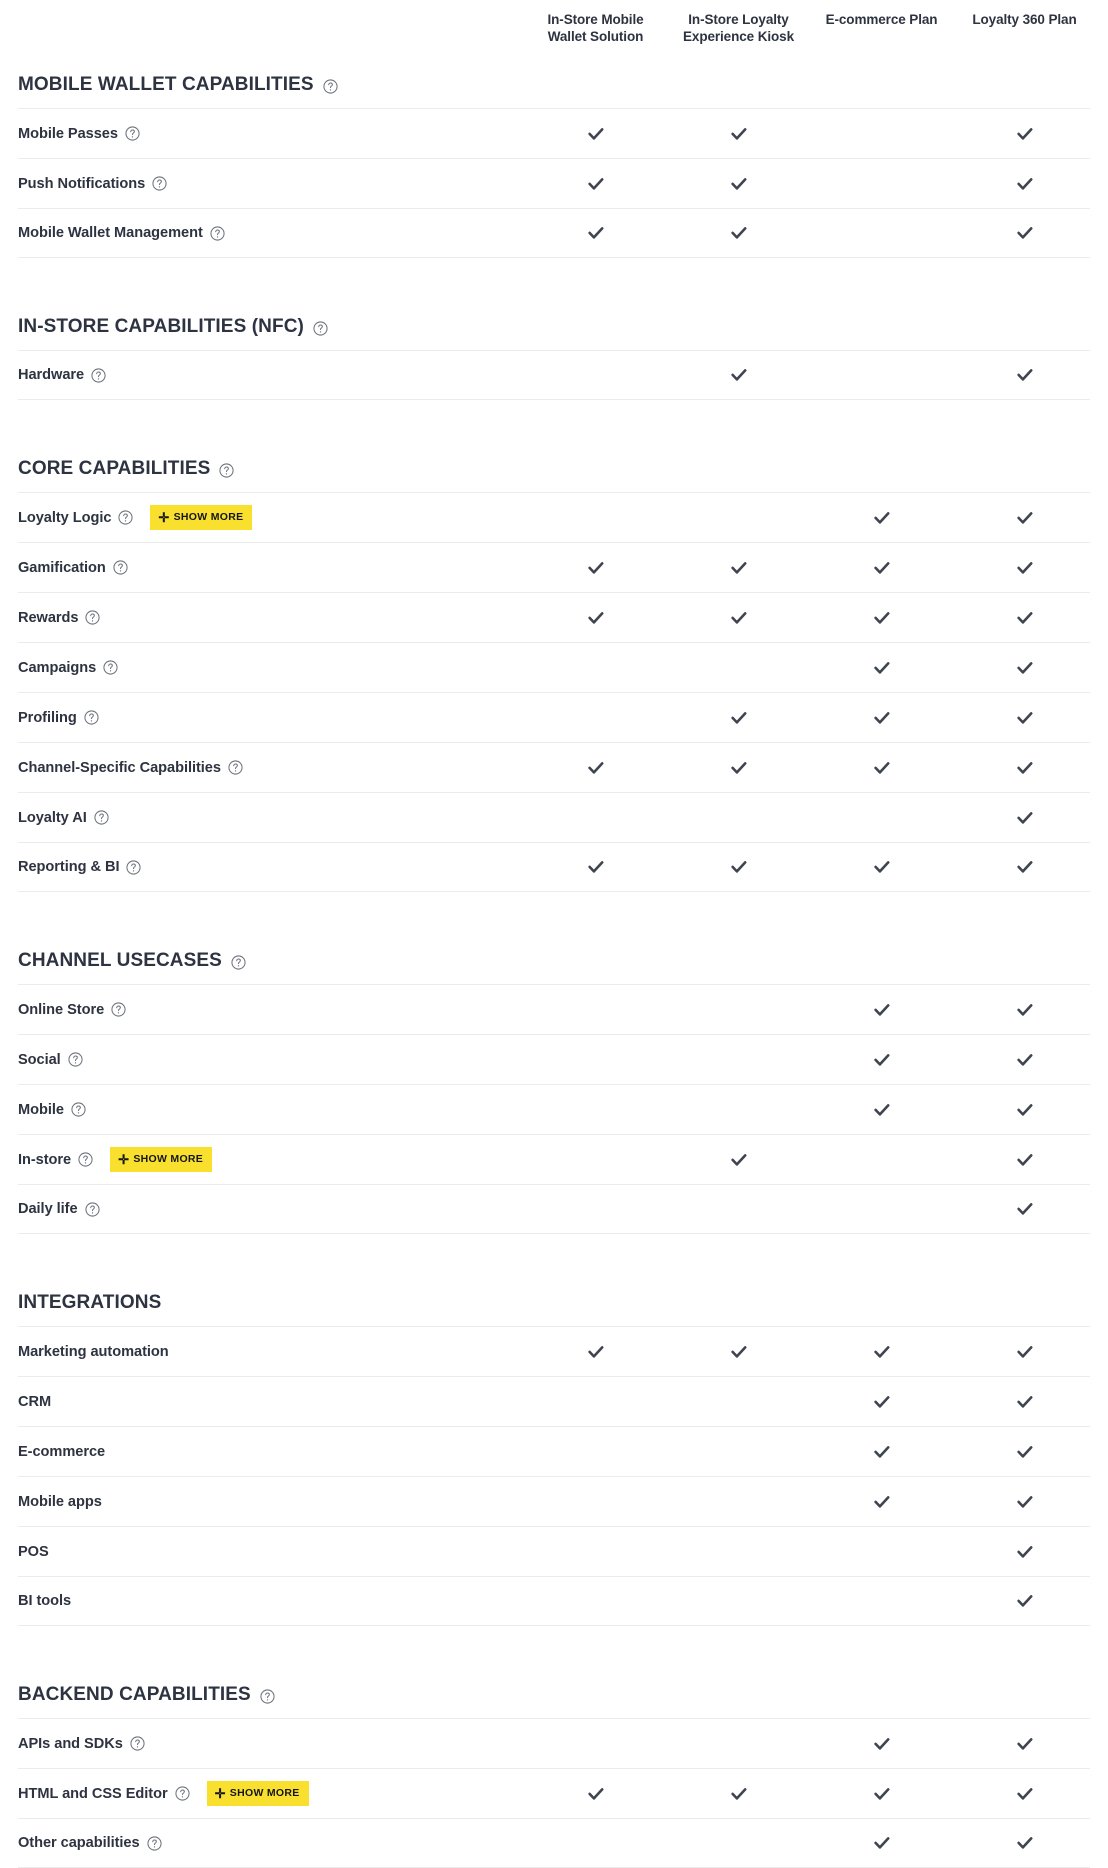 Image resolution: width=1108 pixels, height=1868 pixels. Describe the element at coordinates (235, 767) in the screenshot. I see `help-circle-icon-channel-specific-capabilities` at that location.